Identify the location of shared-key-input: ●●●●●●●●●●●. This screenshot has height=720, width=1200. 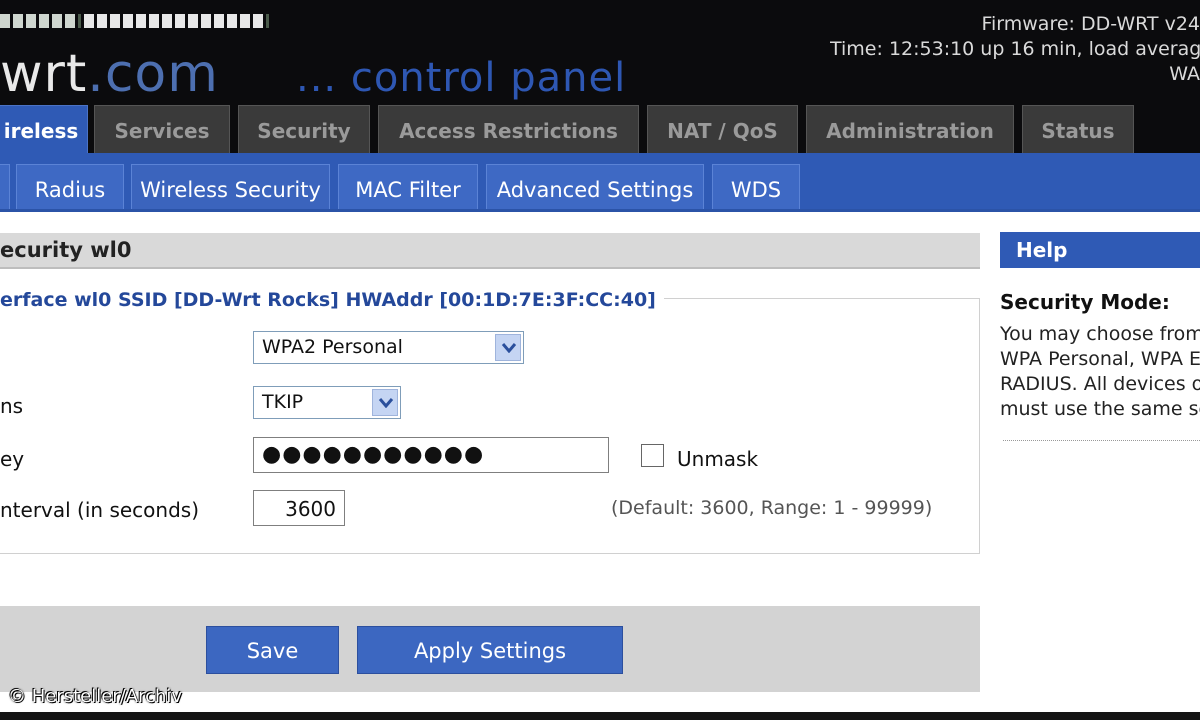
(431, 455).